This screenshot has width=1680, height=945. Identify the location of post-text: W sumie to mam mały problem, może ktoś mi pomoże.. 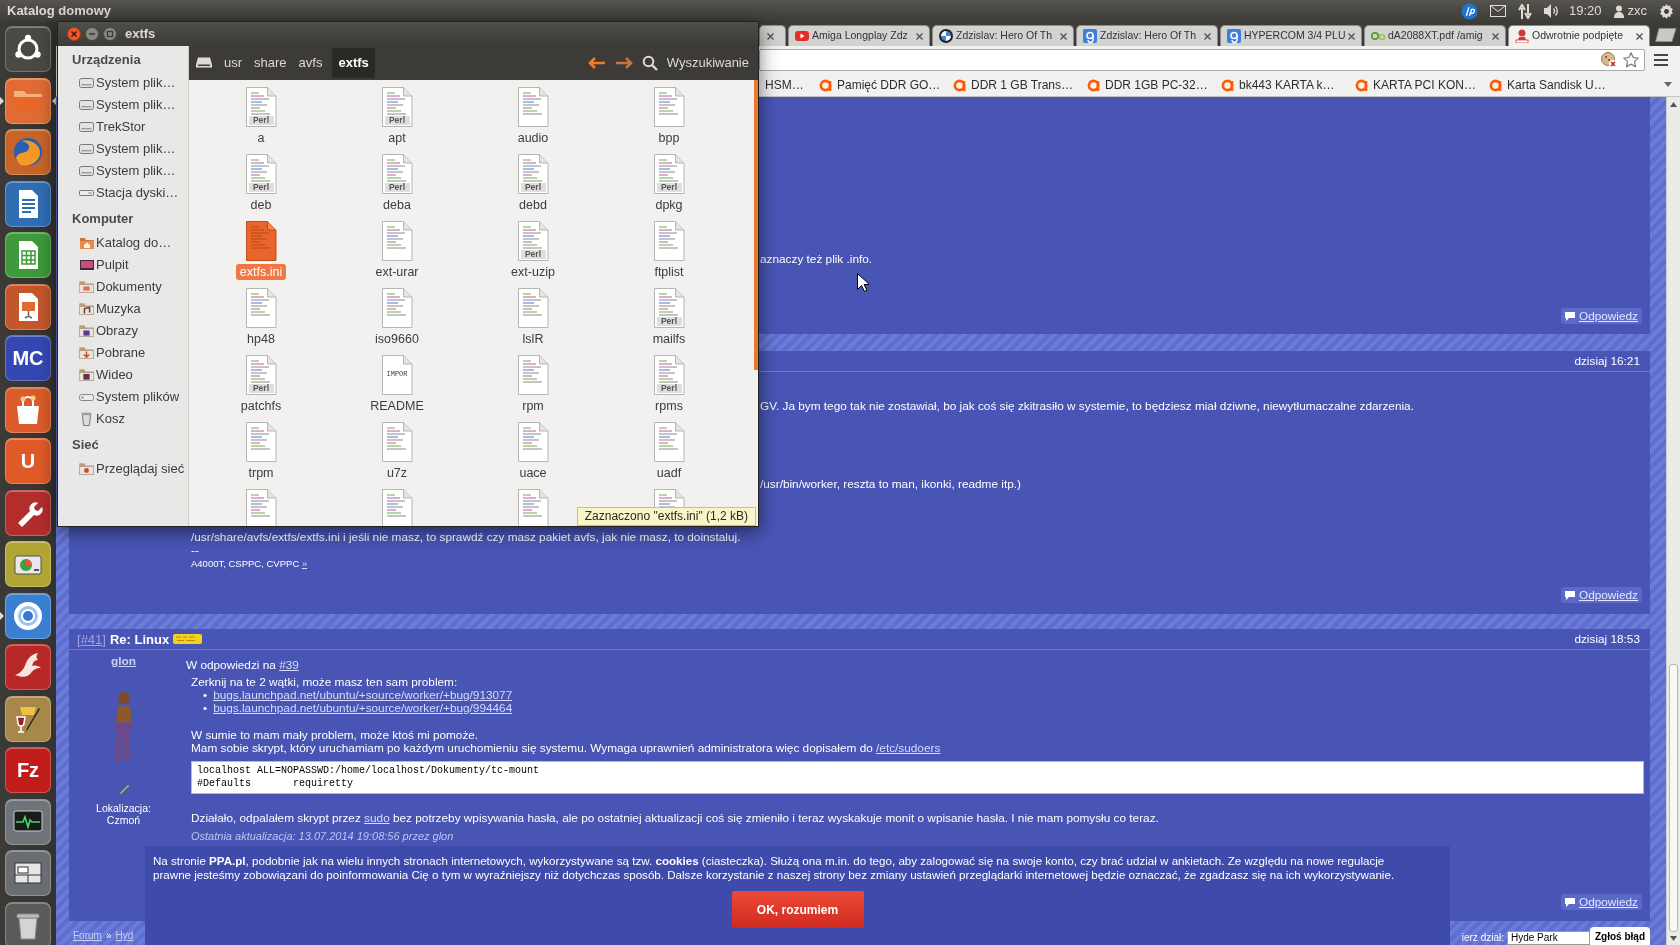
(335, 735).